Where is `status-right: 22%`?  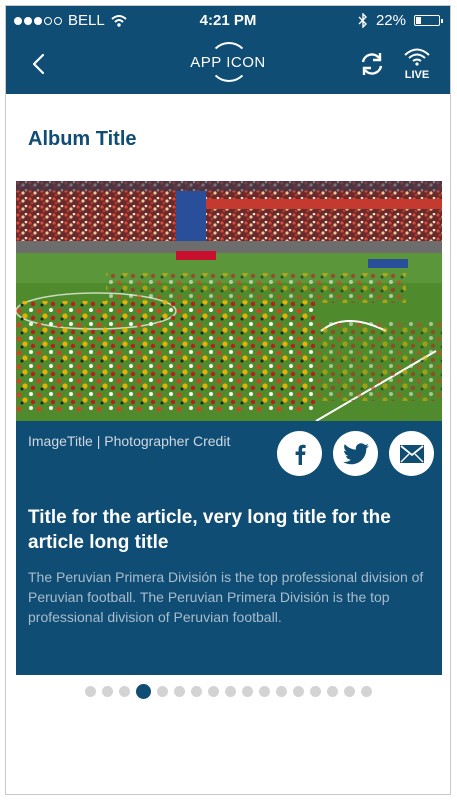 status-right: 22% is located at coordinates (400, 20).